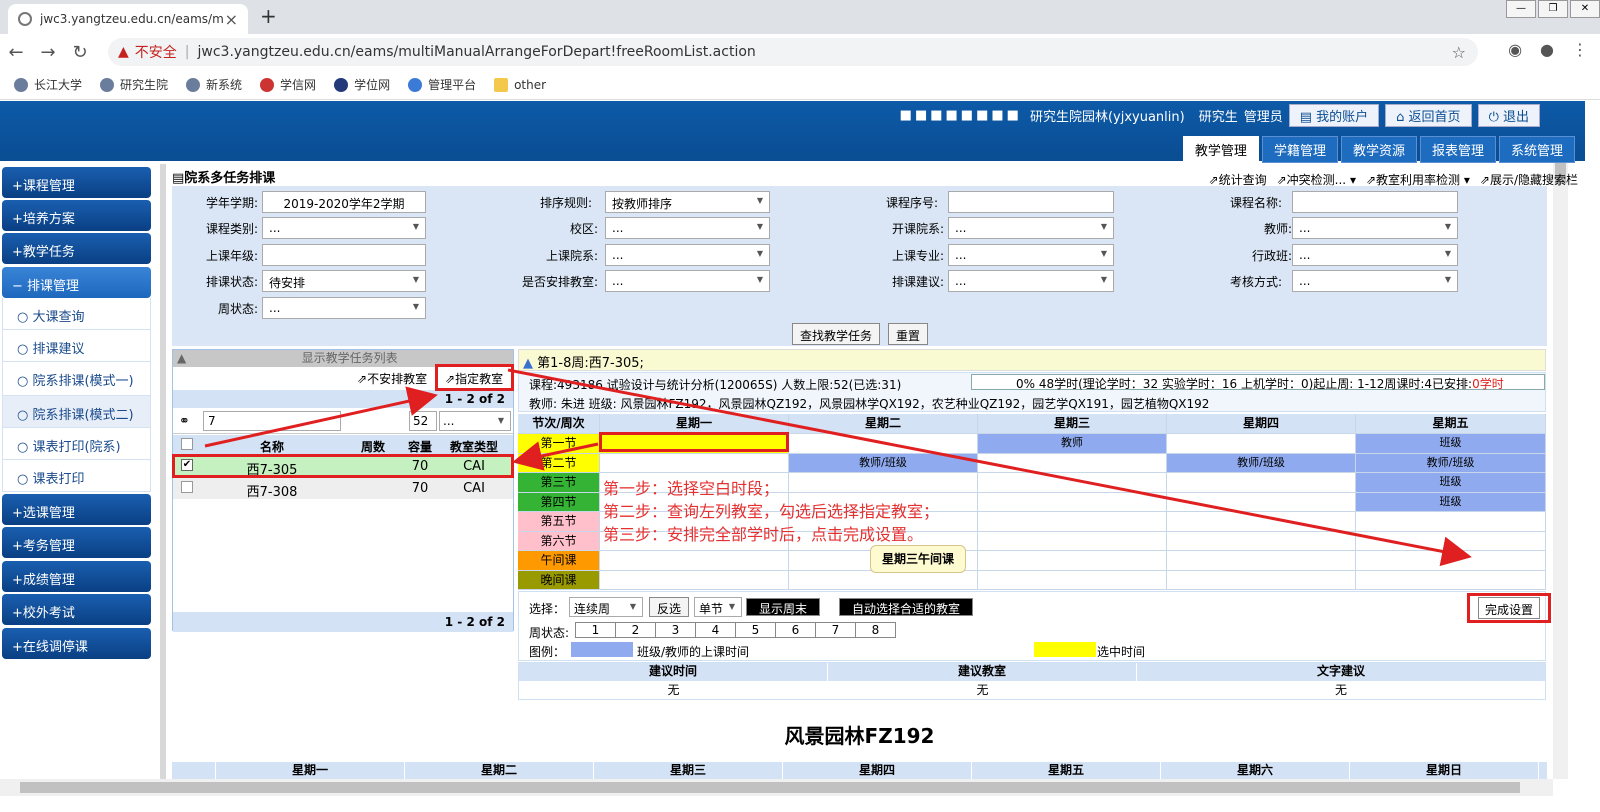  I want to click on course-no-input, so click(1031, 202).